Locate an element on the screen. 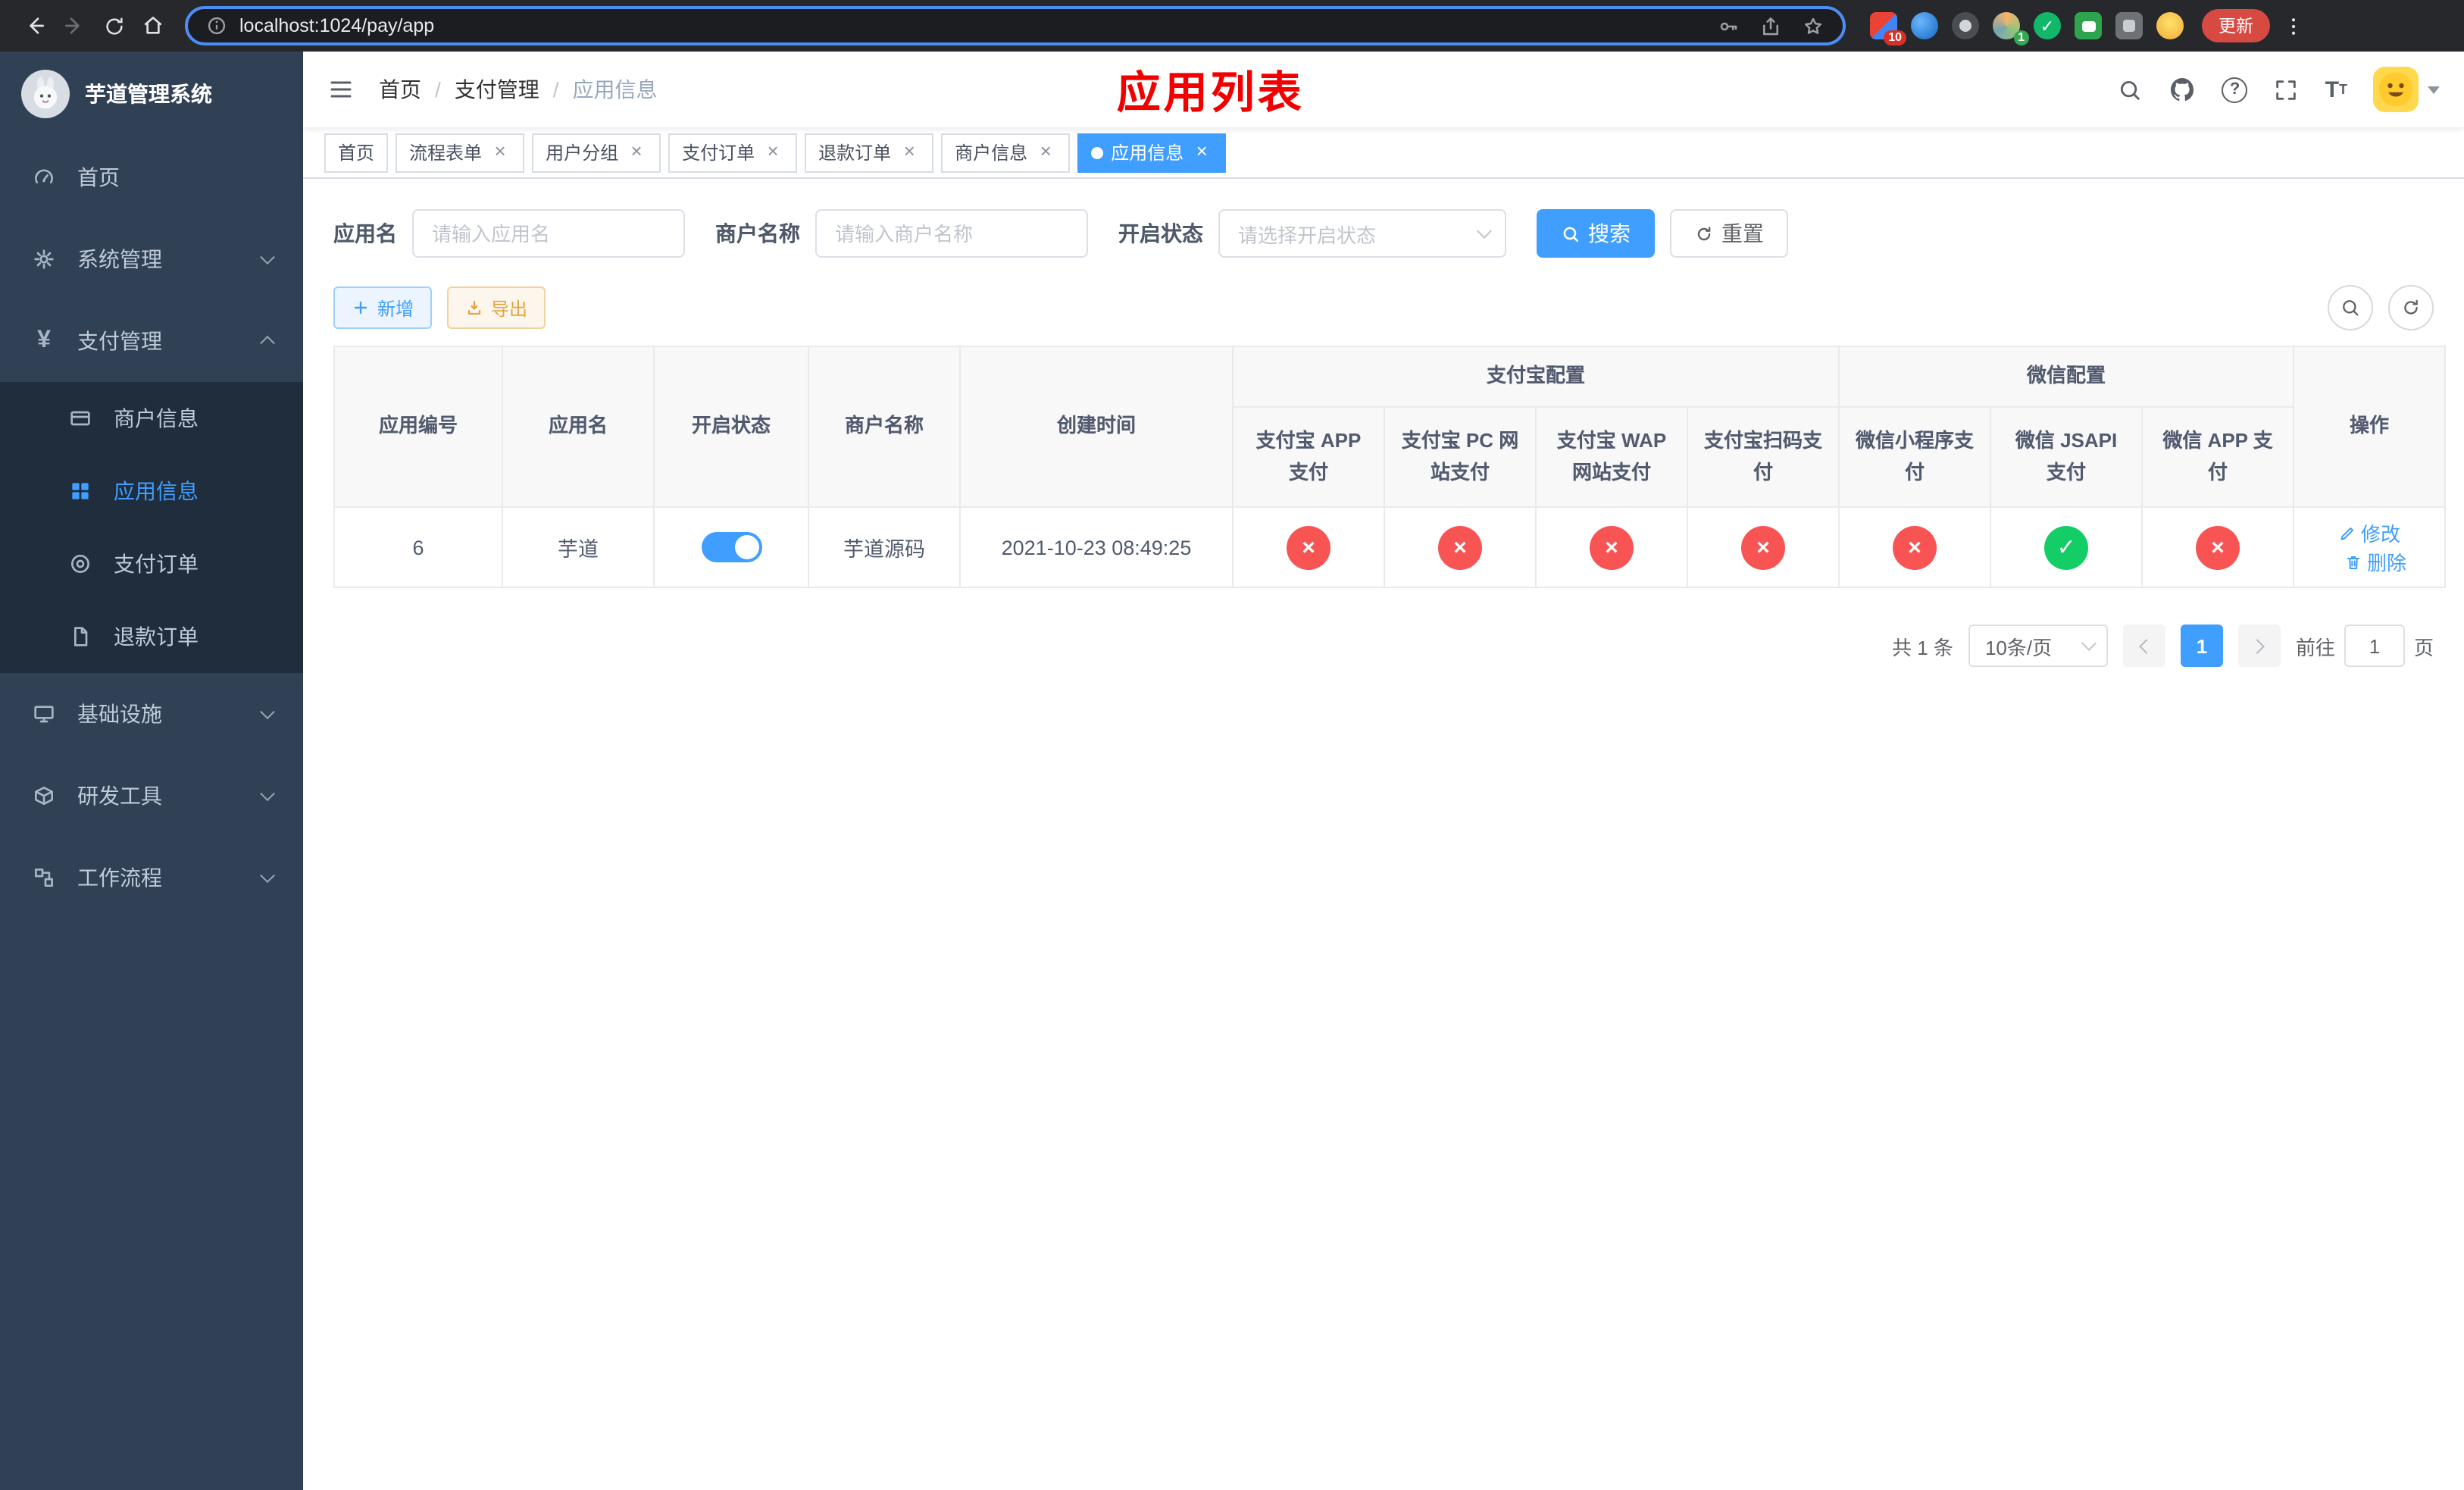 The width and height of the screenshot is (2464, 1490). tab-app-info: 应用信息 × is located at coordinates (1152, 152).